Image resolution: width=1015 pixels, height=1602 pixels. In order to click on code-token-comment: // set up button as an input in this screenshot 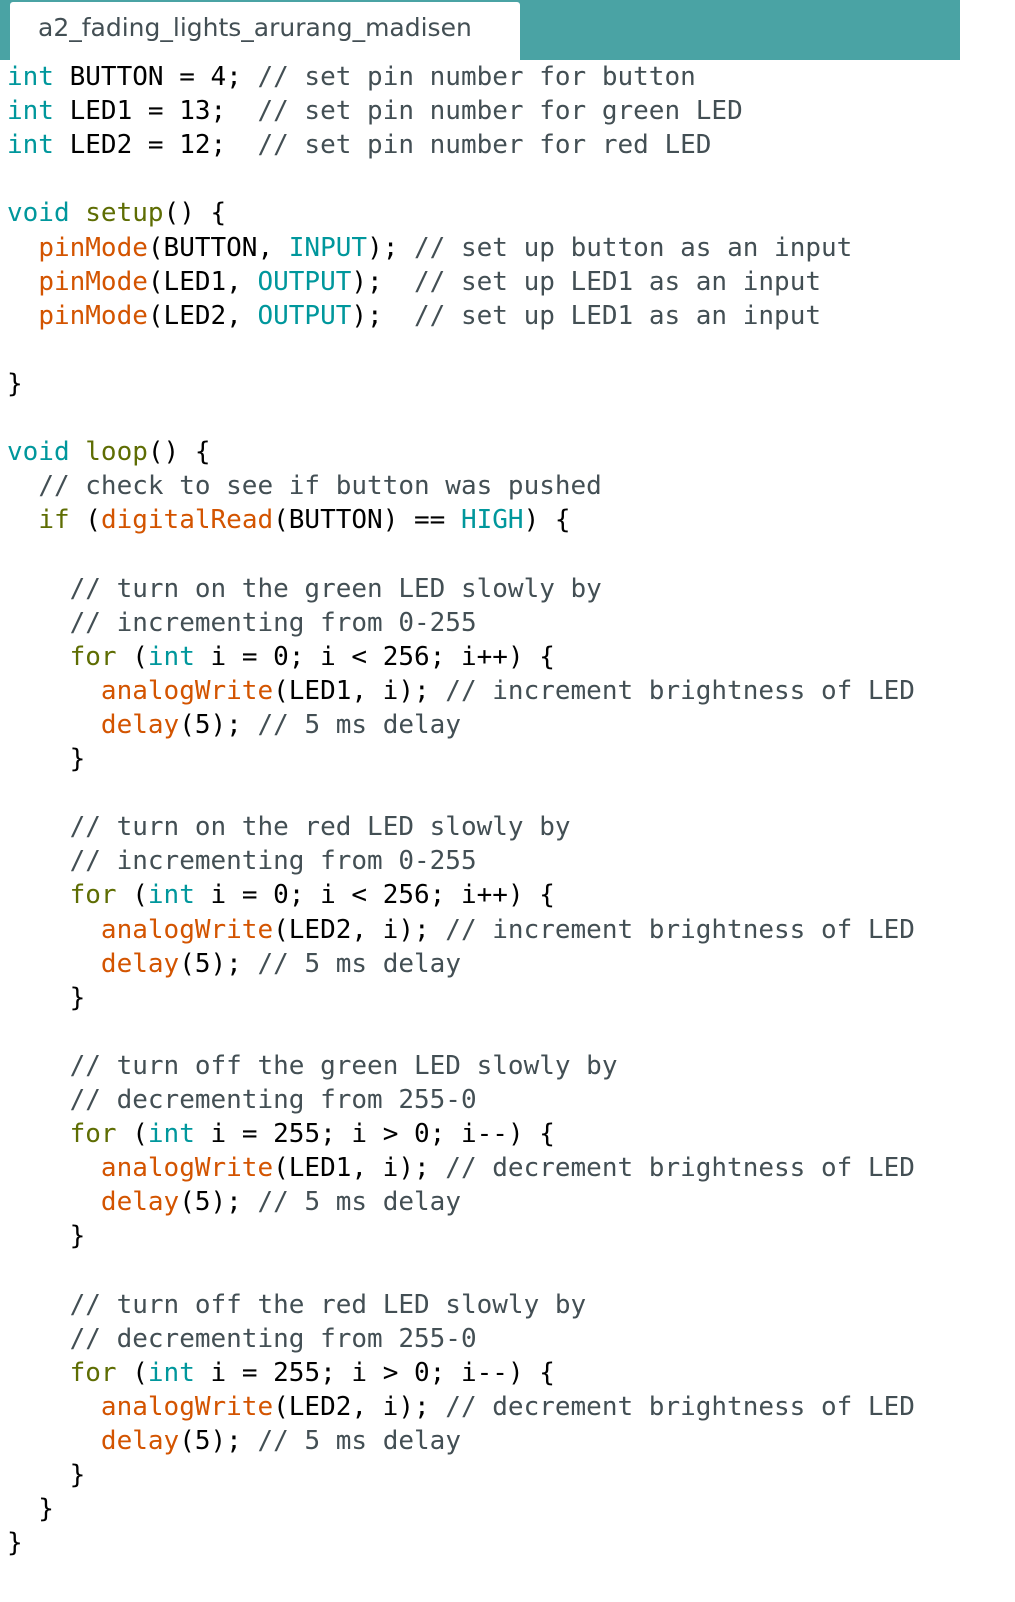, I will do `click(633, 247)`.